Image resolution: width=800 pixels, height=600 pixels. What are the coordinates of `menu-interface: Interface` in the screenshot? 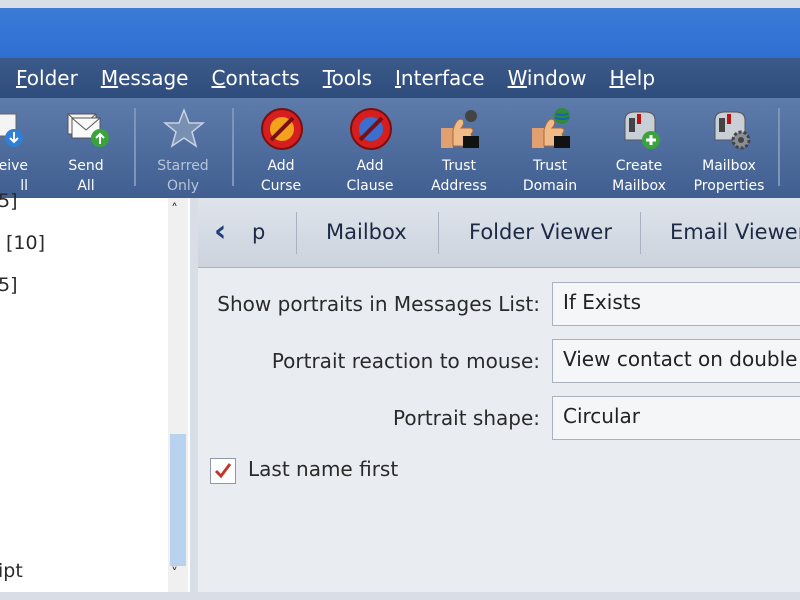 It's located at (440, 78).